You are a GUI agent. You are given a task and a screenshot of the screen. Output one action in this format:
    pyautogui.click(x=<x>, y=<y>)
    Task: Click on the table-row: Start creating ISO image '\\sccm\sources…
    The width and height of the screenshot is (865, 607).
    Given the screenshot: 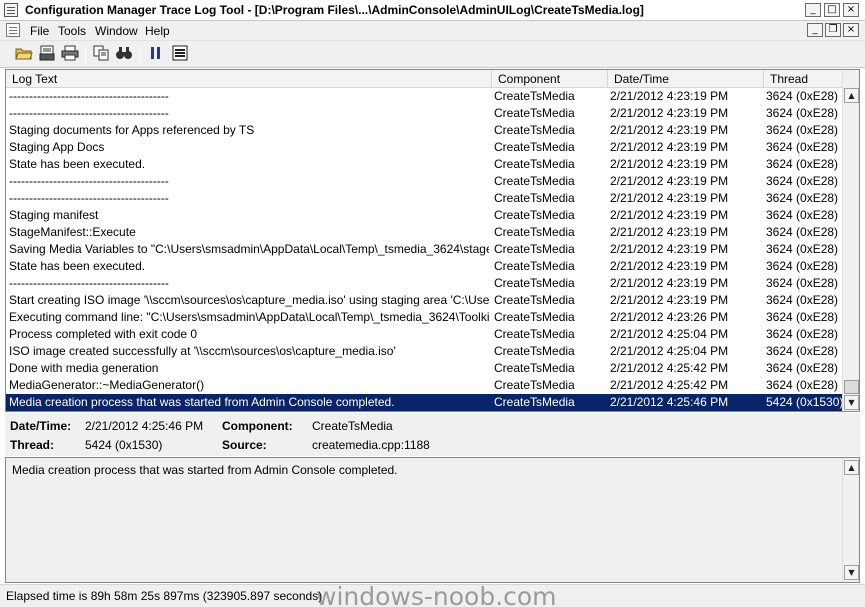 What is the action you would take?
    pyautogui.click(x=424, y=300)
    